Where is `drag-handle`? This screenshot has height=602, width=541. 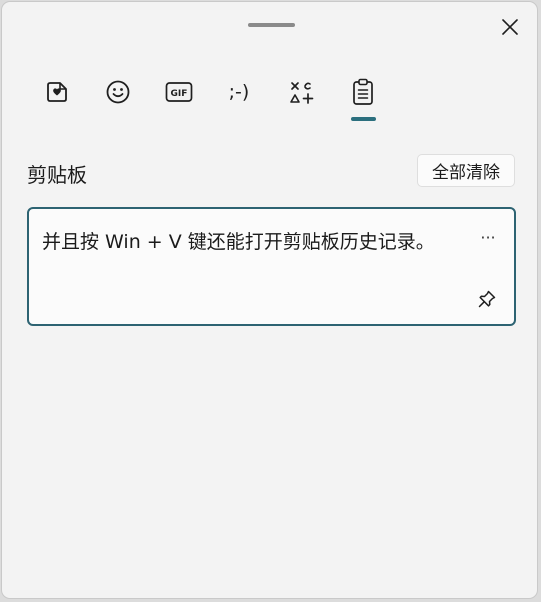
drag-handle is located at coordinates (271, 25).